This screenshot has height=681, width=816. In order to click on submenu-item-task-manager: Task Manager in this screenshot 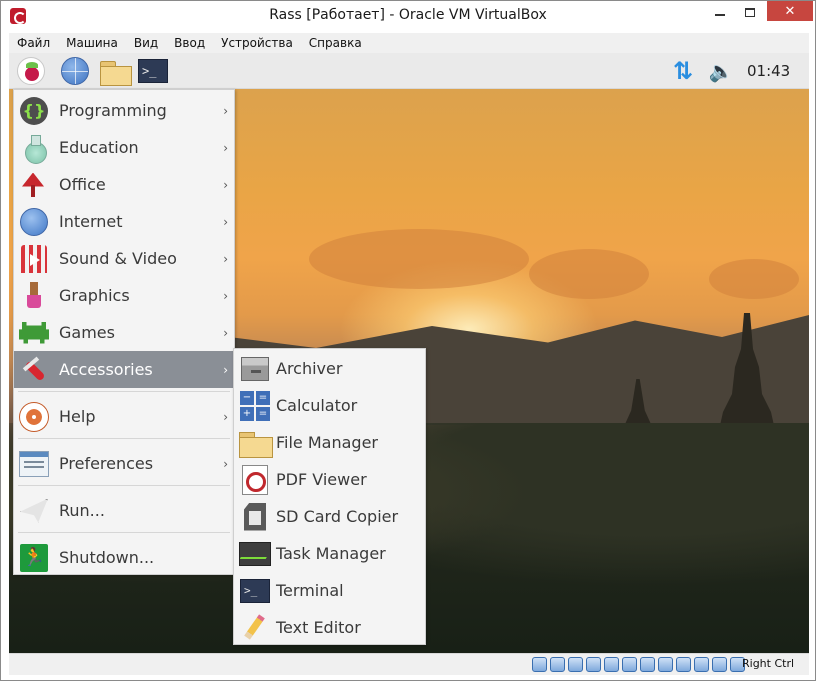, I will do `click(329, 553)`.